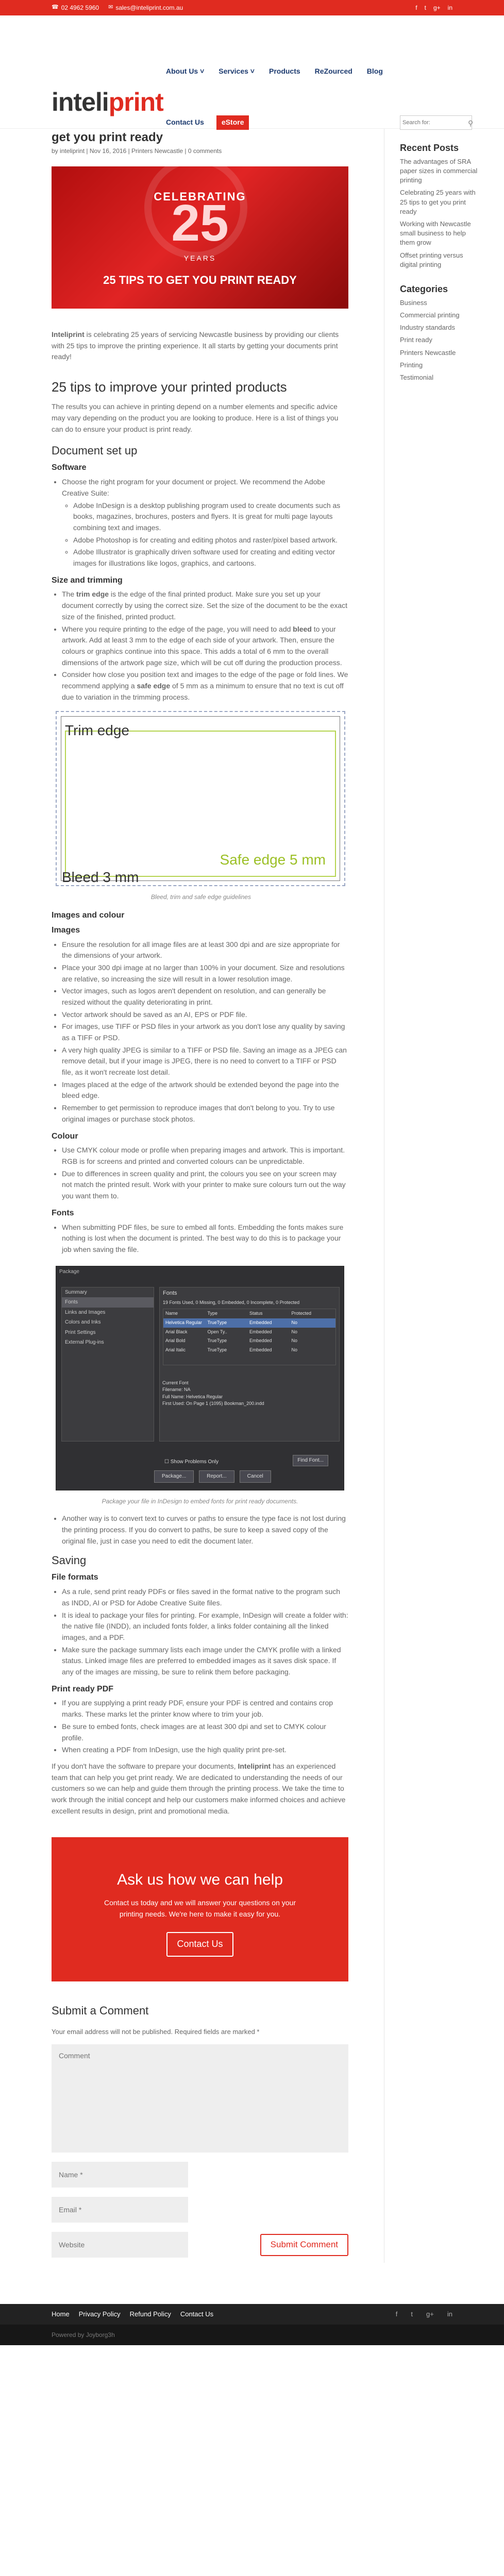 The width and height of the screenshot is (504, 2576). Describe the element at coordinates (169, 387) in the screenshot. I see `main-heading: 25 tips to improve your printed products` at that location.